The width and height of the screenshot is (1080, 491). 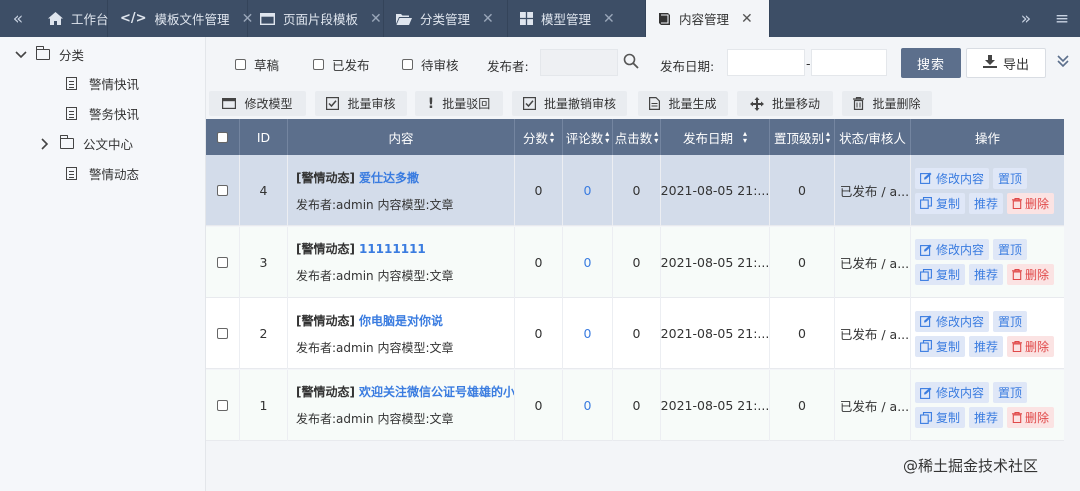 What do you see at coordinates (1062, 18) in the screenshot?
I see `tabs-menu-button: ≡` at bounding box center [1062, 18].